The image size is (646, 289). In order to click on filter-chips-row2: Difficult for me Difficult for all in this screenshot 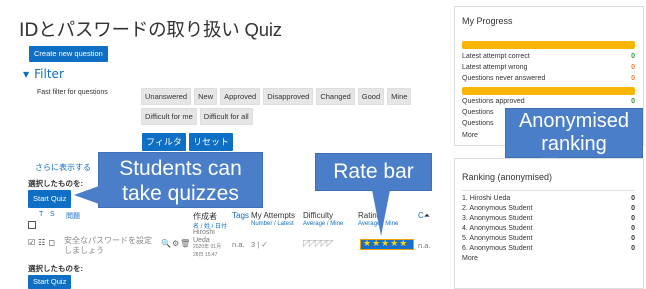, I will do `click(197, 116)`.